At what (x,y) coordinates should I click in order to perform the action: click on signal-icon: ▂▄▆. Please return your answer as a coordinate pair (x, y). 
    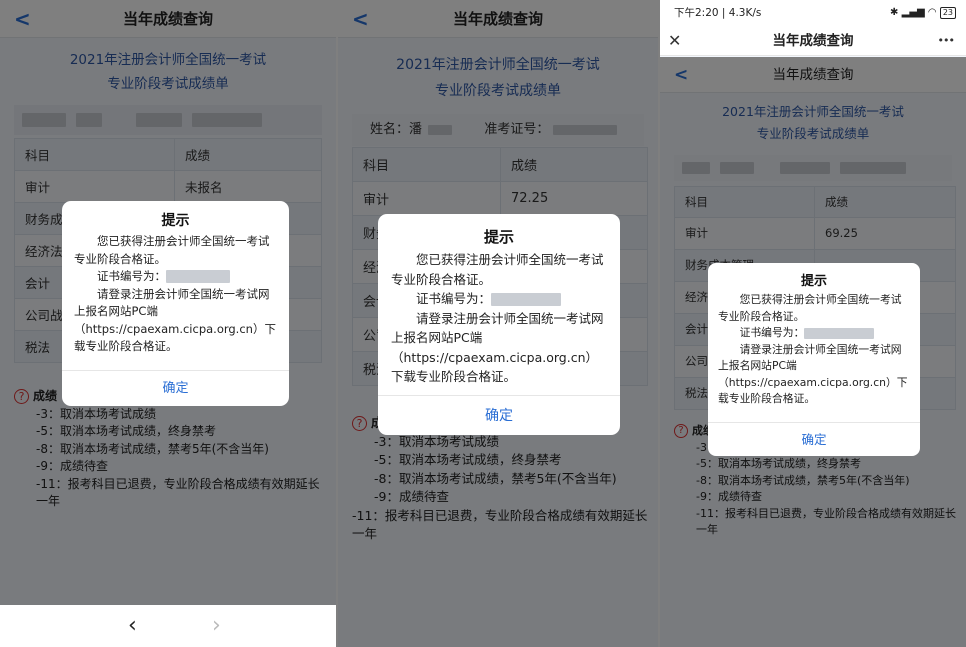
    Looking at the image, I should click on (913, 12).